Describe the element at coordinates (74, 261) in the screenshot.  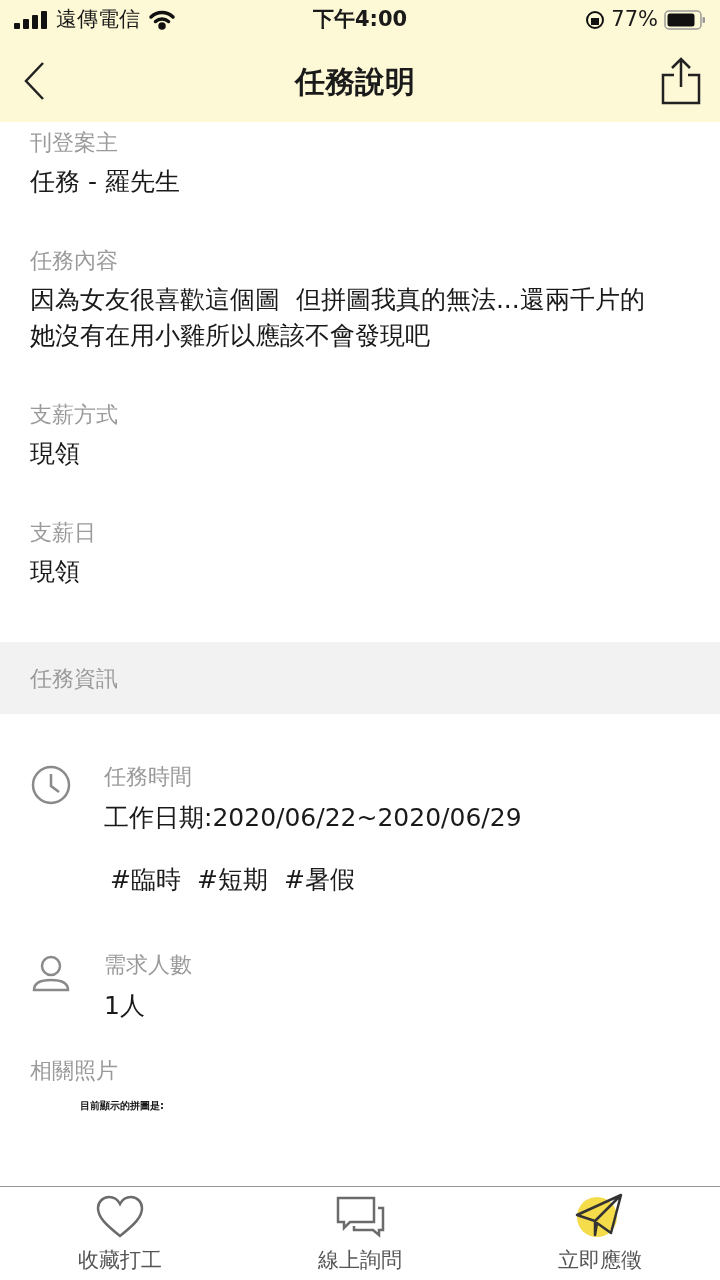
I see `field-label: 任務內容` at that location.